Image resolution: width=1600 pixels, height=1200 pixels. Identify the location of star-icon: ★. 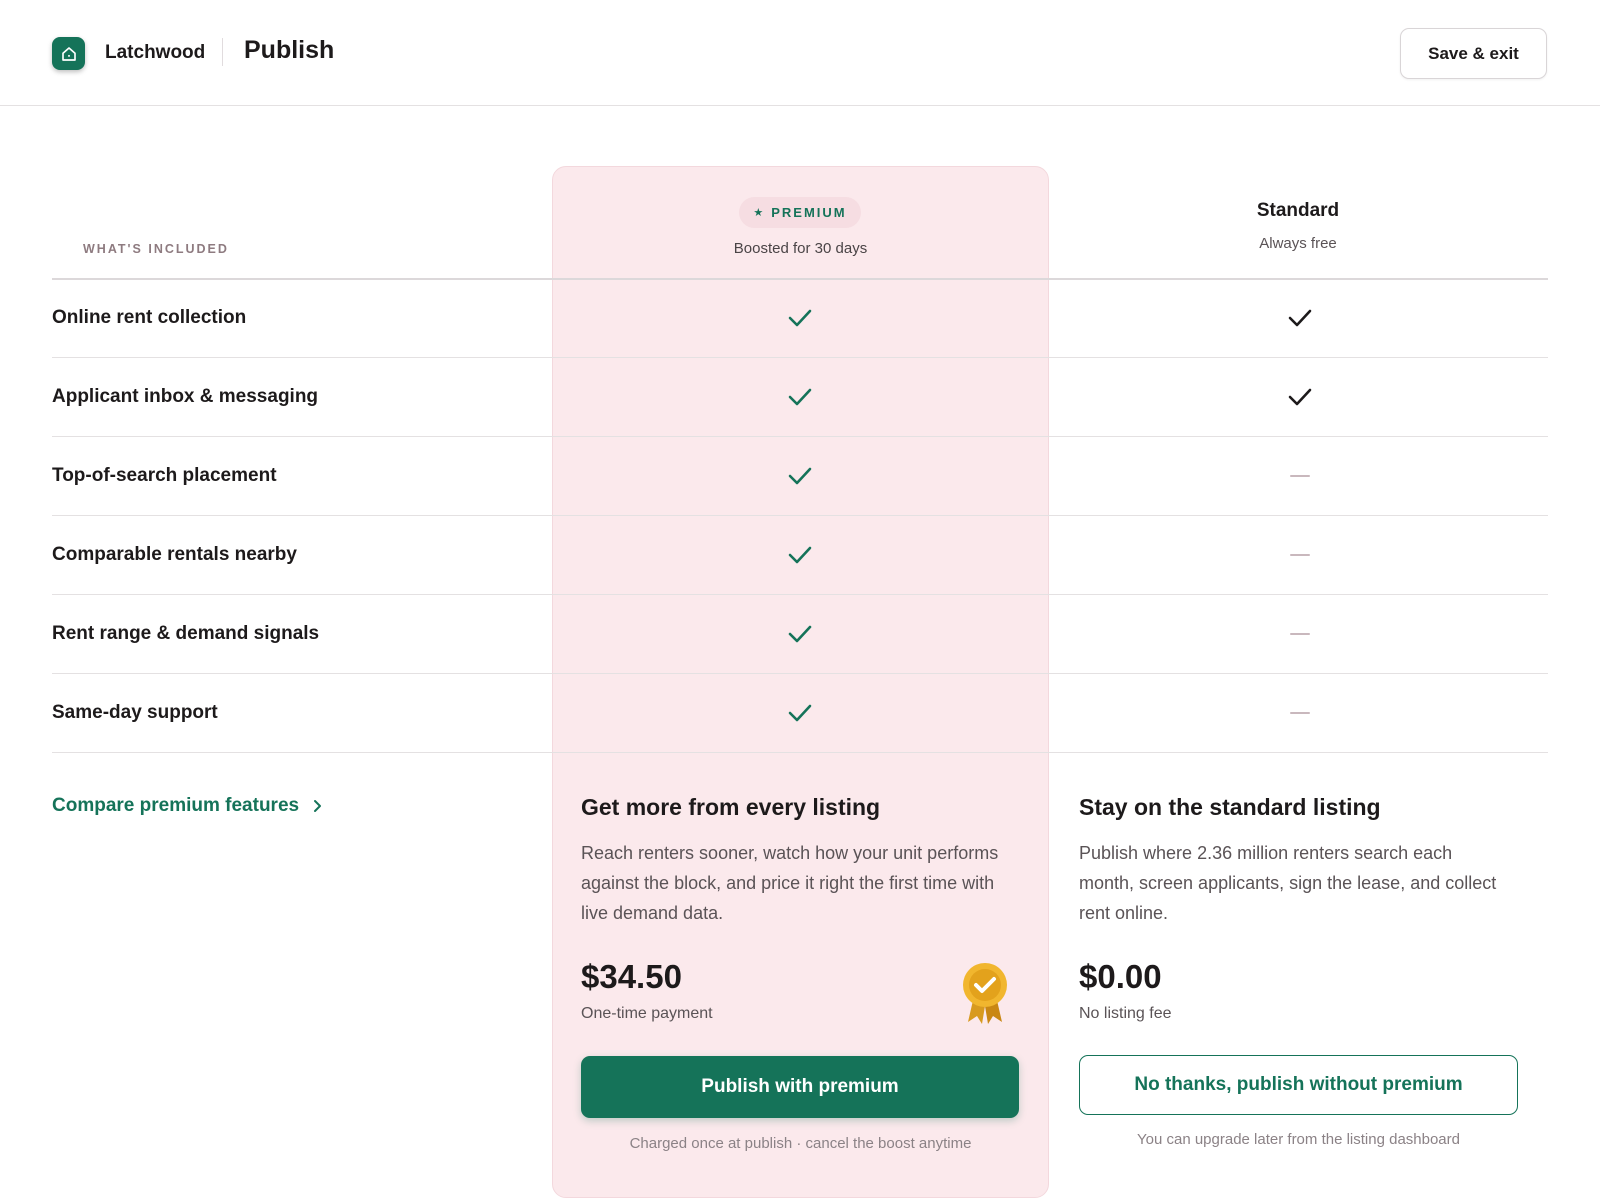
(758, 213).